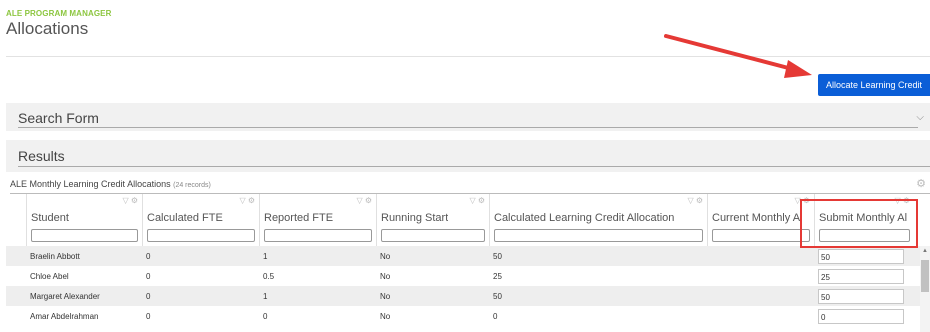  Describe the element at coordinates (64, 316) in the screenshot. I see `student-cell: Amar Abdelrahman` at that location.